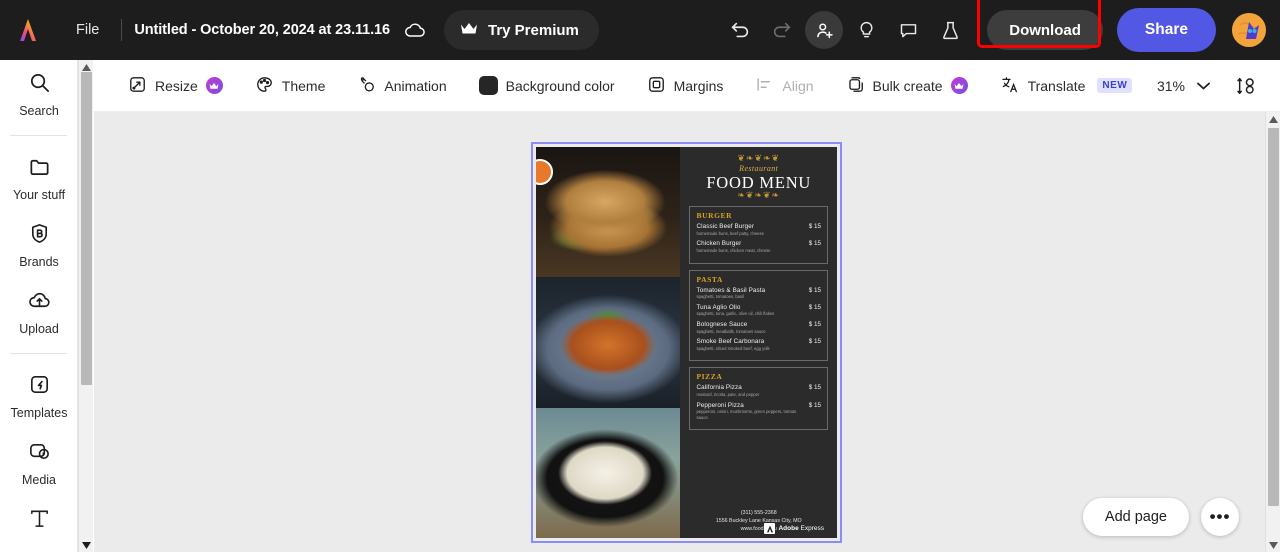 This screenshot has width=1280, height=552. I want to click on section-title: BURGER, so click(714, 216).